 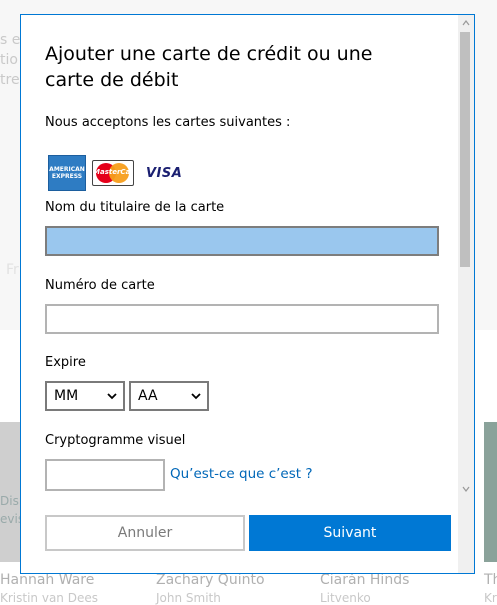 What do you see at coordinates (105, 475) in the screenshot?
I see `cvv-input` at bounding box center [105, 475].